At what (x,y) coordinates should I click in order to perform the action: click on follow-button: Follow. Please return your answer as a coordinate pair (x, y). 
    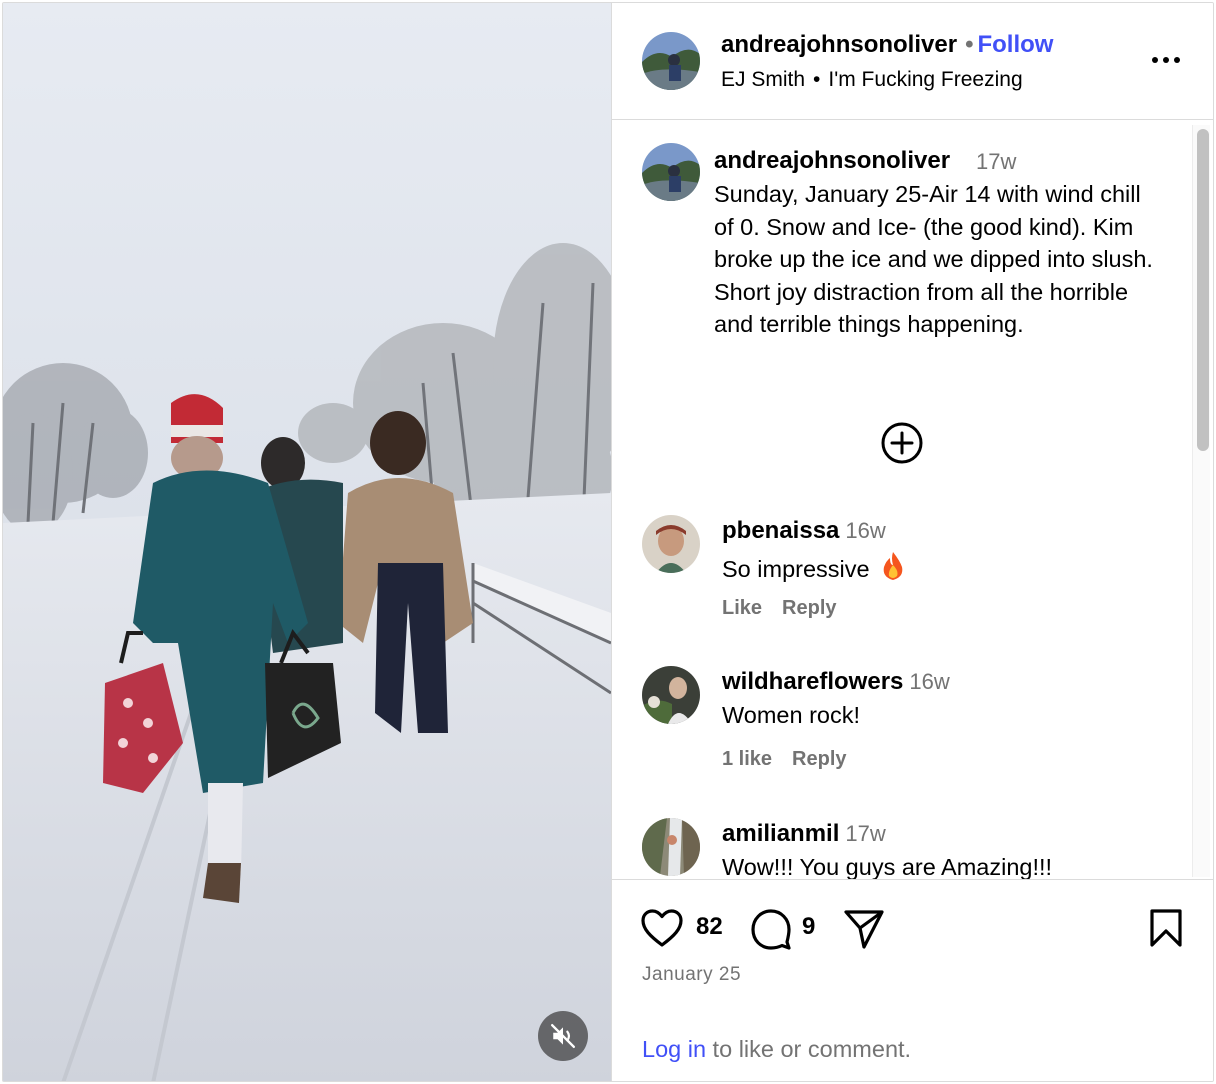
    Looking at the image, I should click on (1015, 44).